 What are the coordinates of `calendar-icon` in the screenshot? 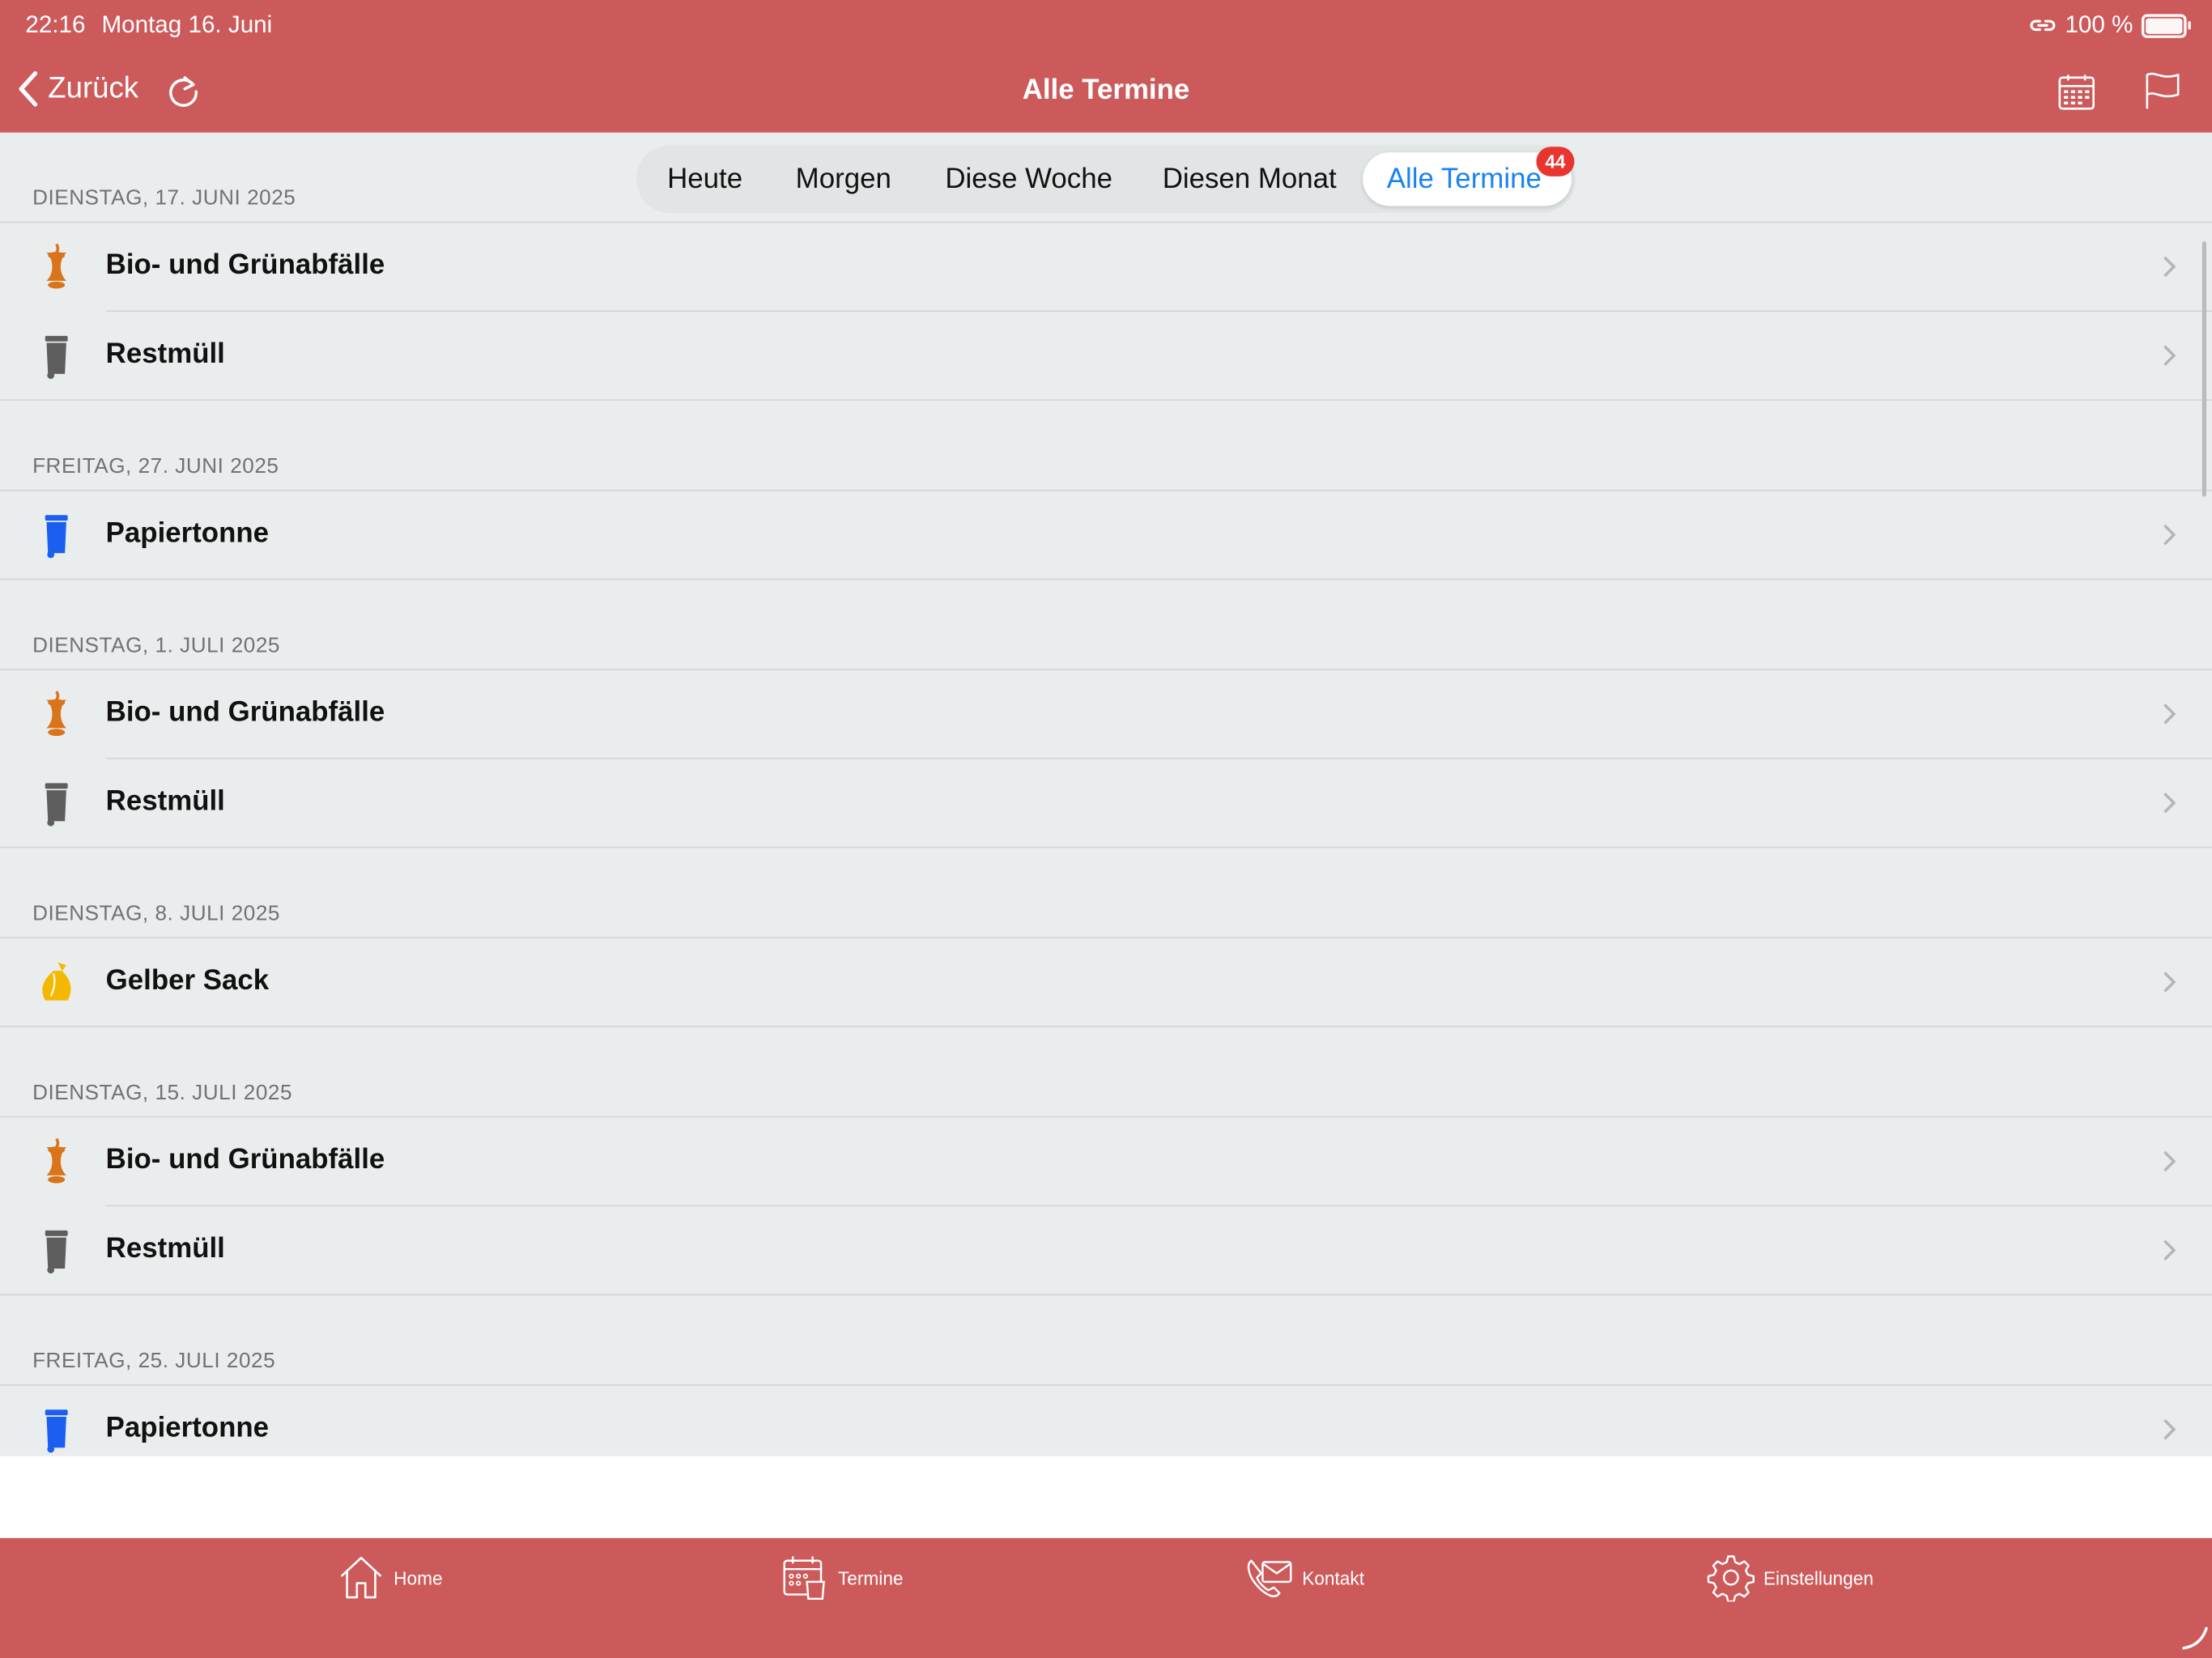 It's located at (2077, 92).